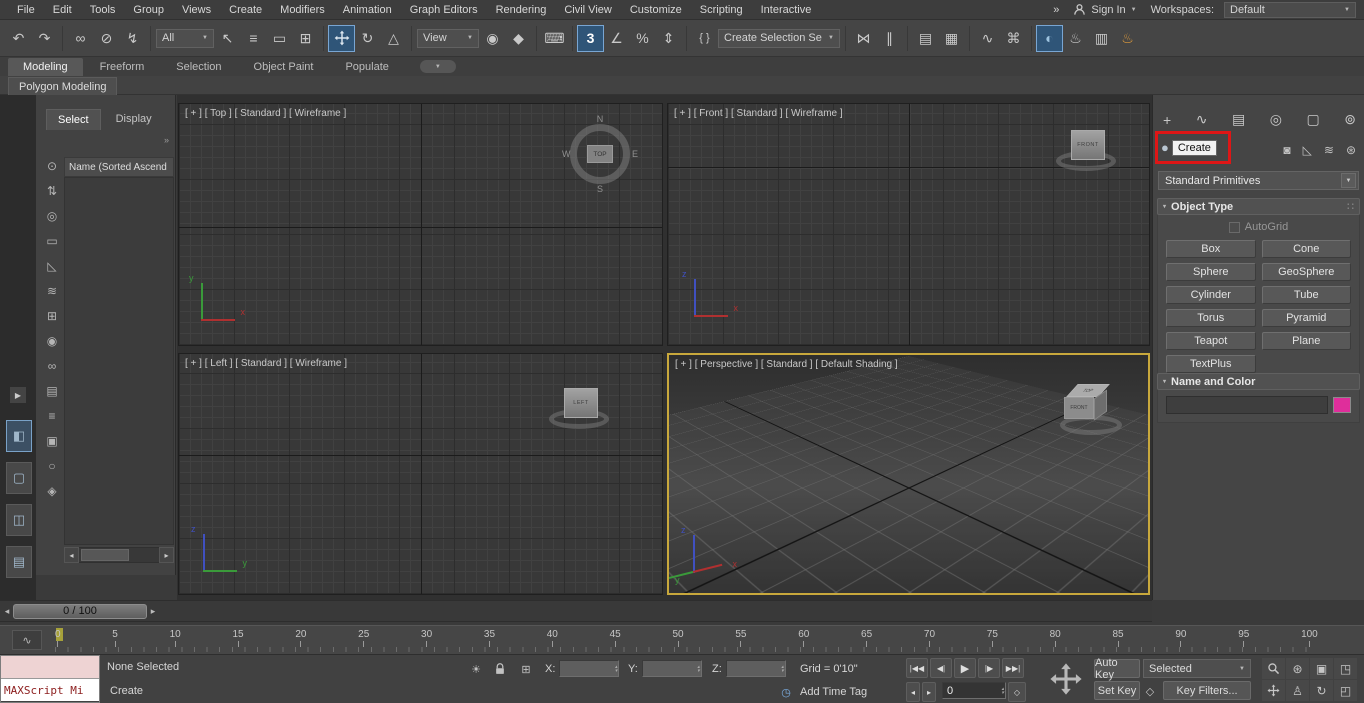 This screenshot has width=1364, height=703. What do you see at coordinates (1211, 341) in the screenshot?
I see `teapot-button: Teapot` at bounding box center [1211, 341].